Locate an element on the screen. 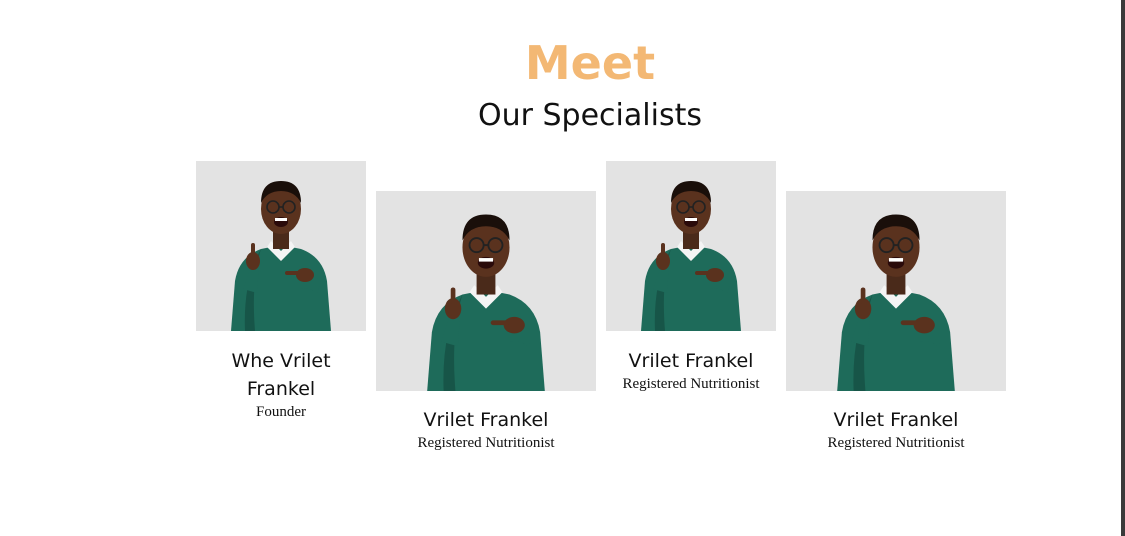  specialist-card: Whe Vrilet Frankel Founder is located at coordinates (281, 291).